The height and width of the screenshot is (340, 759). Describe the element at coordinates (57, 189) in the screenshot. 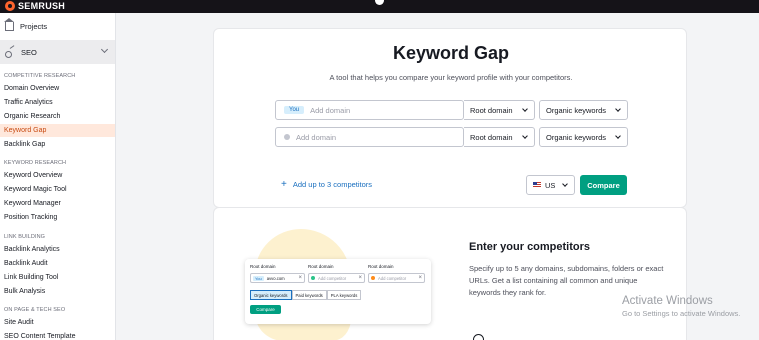

I see `sidebar-item-keyword-magic-tool: Keyword Magic Tool` at that location.